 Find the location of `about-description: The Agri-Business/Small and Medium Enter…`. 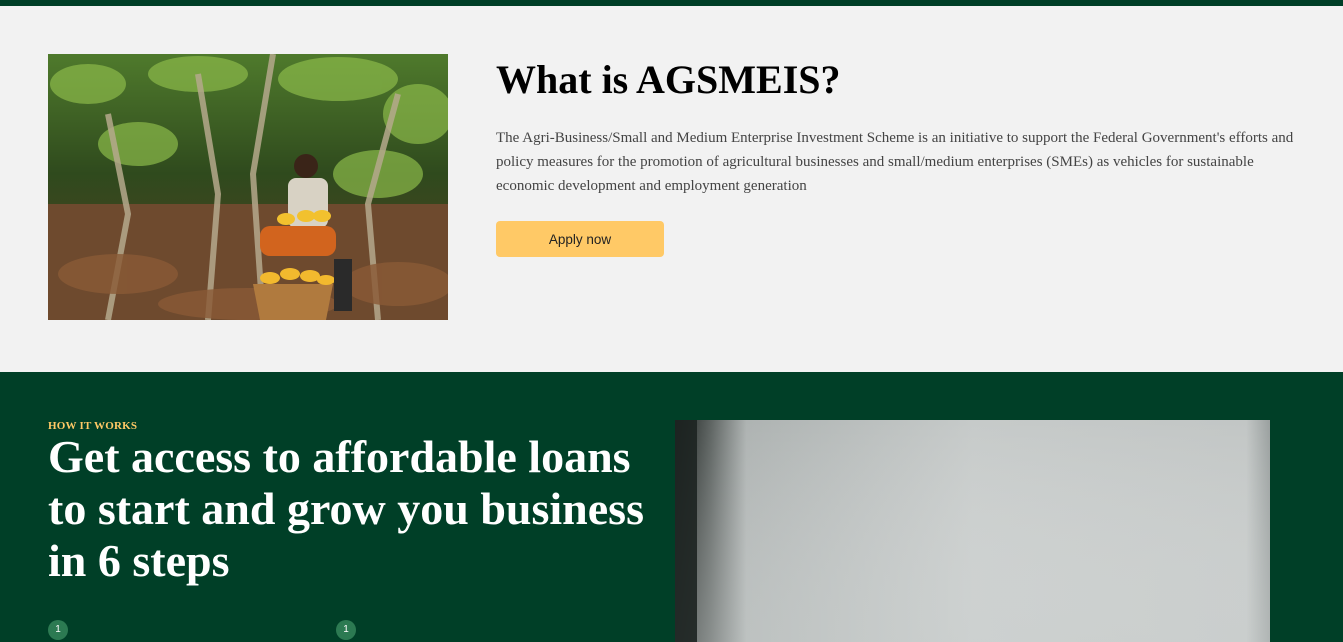

about-description: The Agri-Business/Small and Medium Enter… is located at coordinates (895, 162).